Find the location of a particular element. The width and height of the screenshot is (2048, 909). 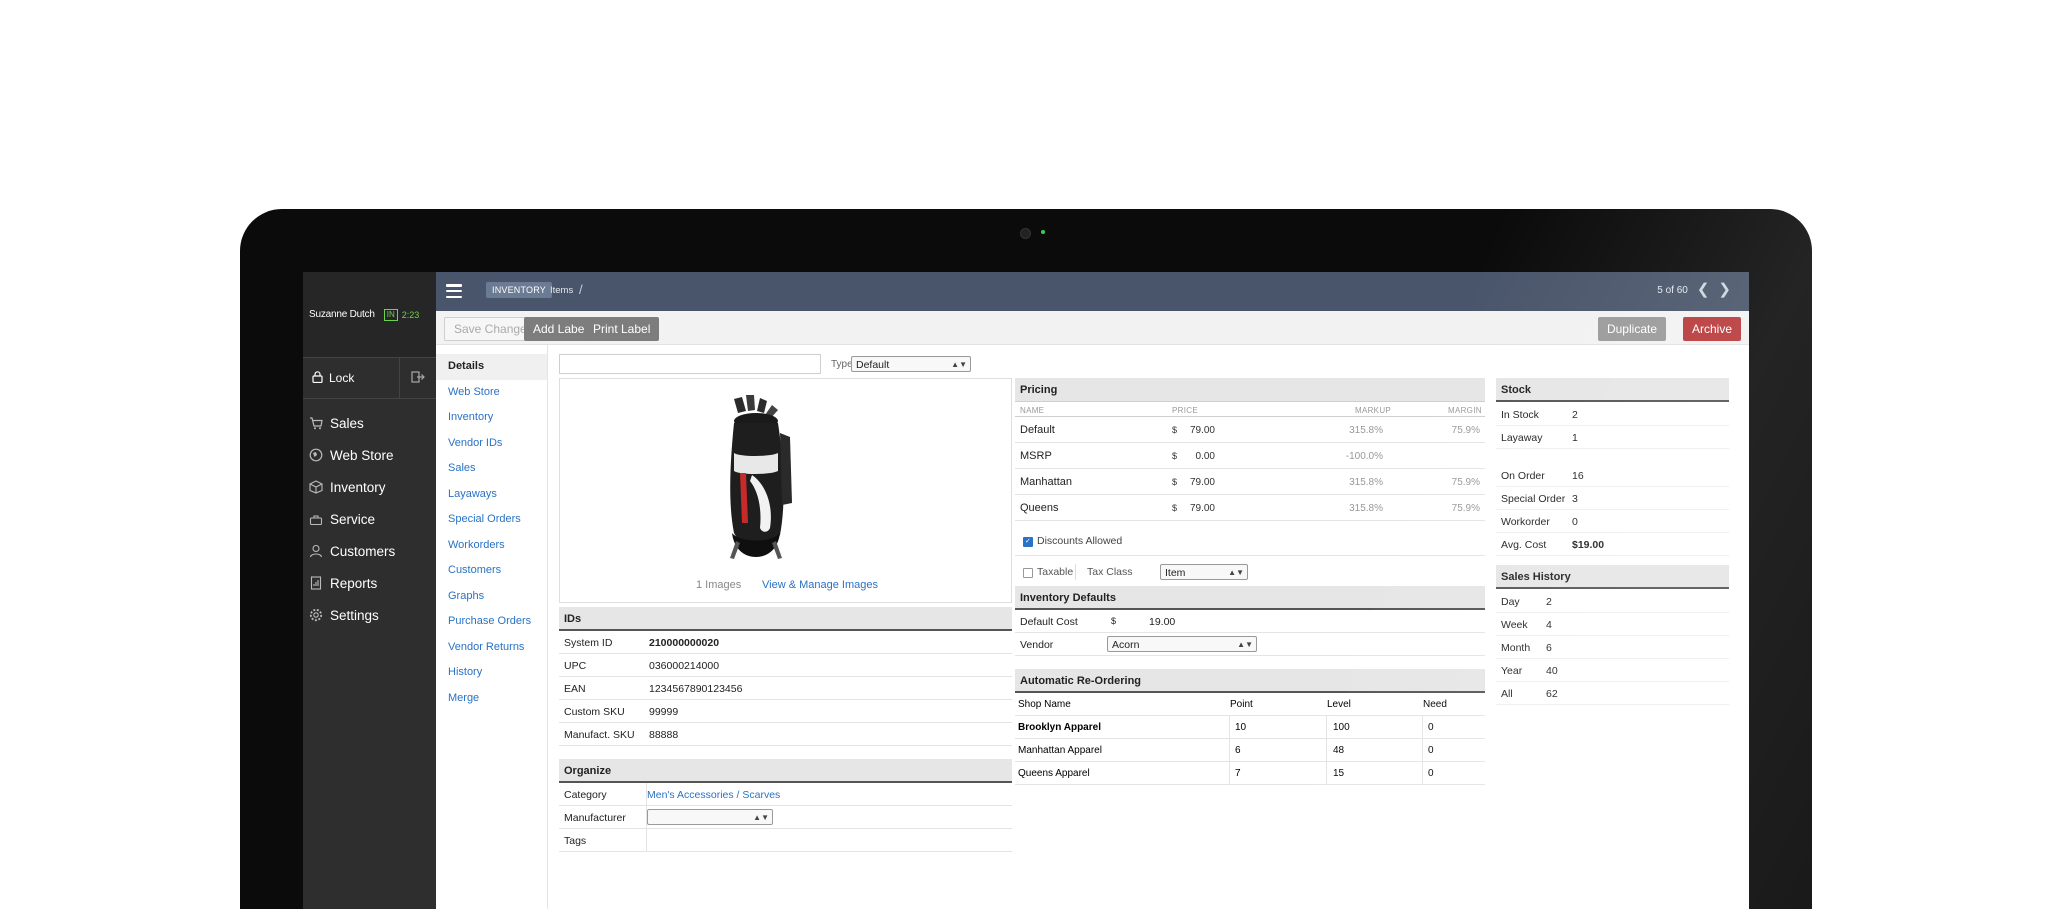

tags-input is located at coordinates (707, 840).